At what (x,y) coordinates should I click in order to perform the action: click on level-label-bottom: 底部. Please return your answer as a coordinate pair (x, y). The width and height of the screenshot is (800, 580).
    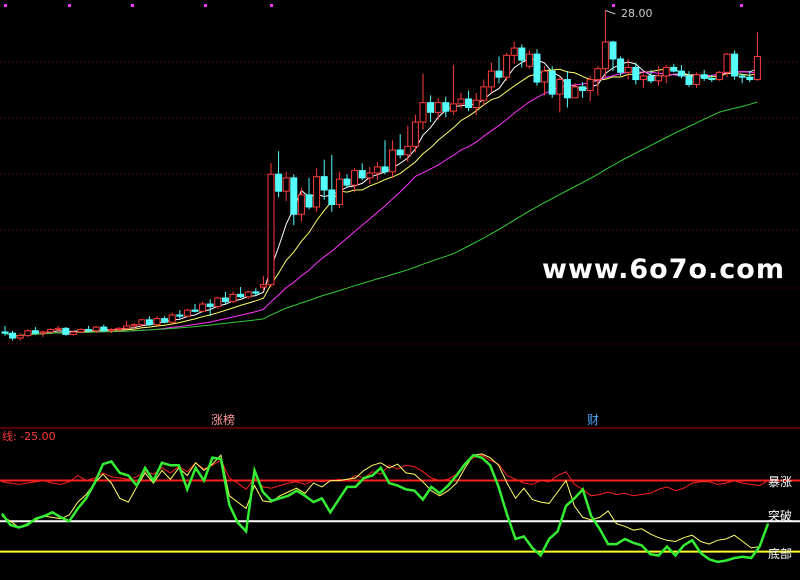
    Looking at the image, I should click on (780, 553).